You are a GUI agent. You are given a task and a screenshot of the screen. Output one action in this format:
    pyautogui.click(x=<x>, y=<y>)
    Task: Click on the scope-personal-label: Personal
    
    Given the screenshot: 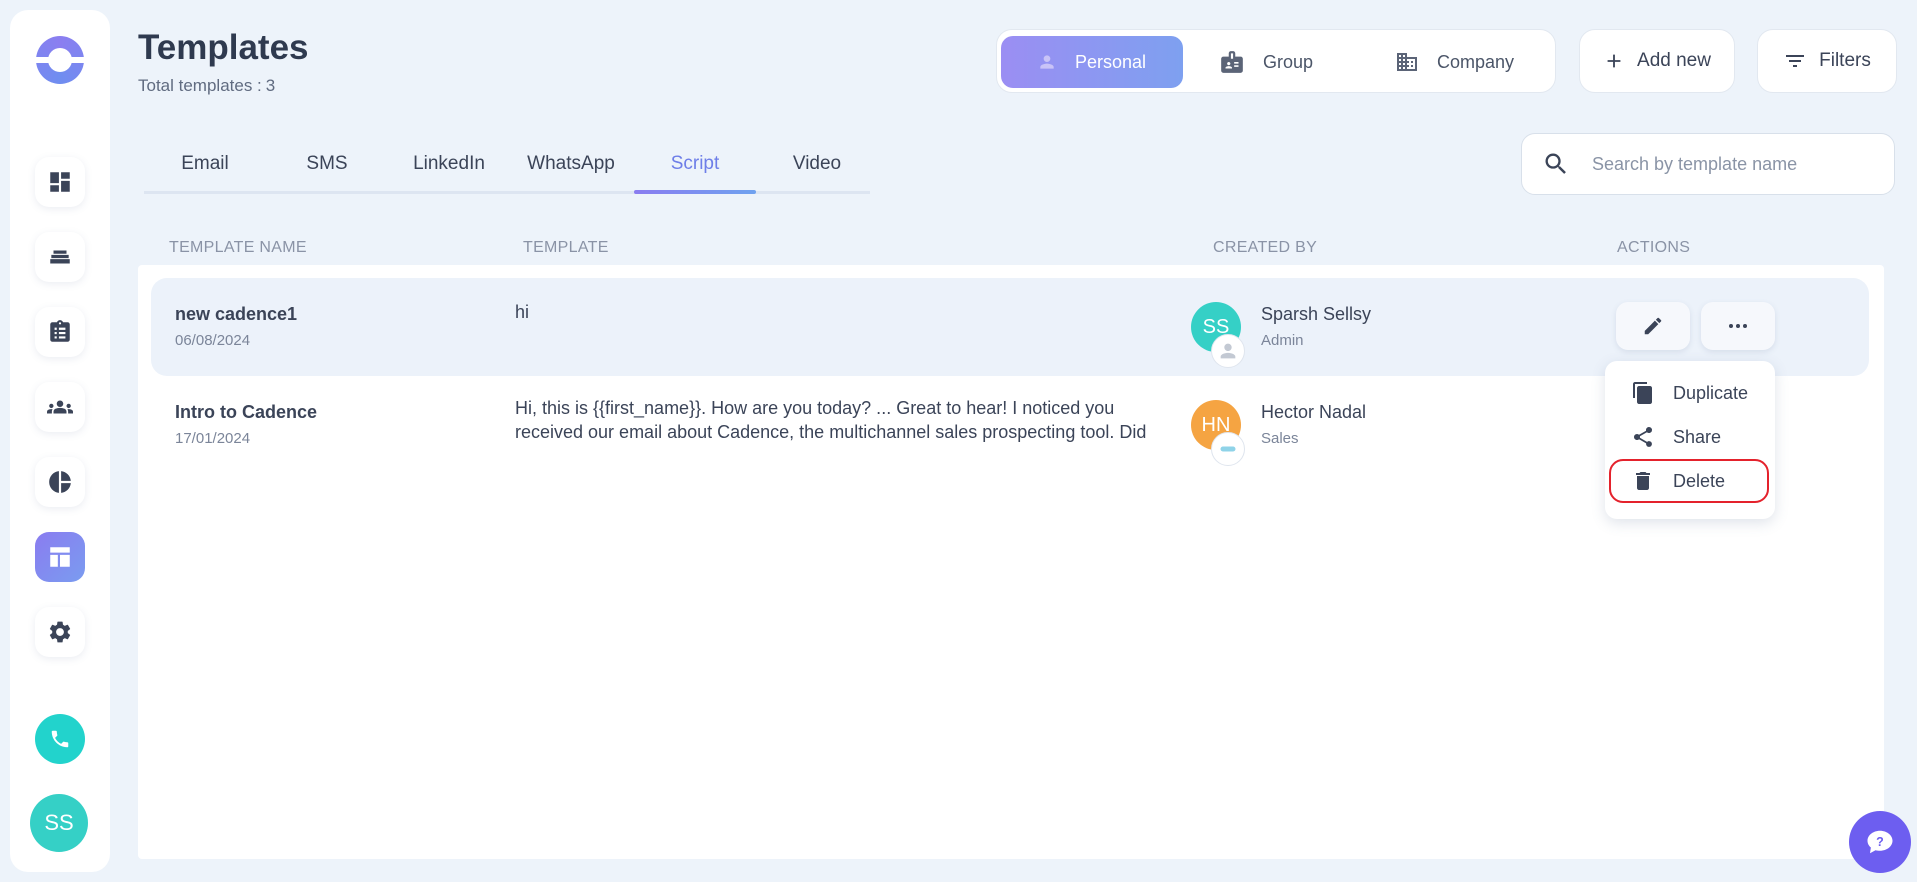 What is the action you would take?
    pyautogui.click(x=1111, y=61)
    